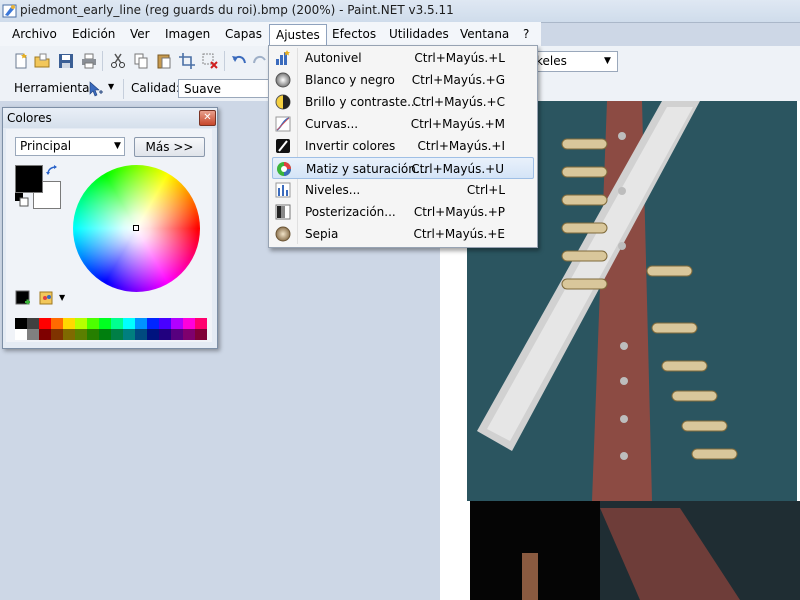 The width and height of the screenshot is (800, 600). Describe the element at coordinates (118, 61) in the screenshot. I see `cut-icon` at that location.